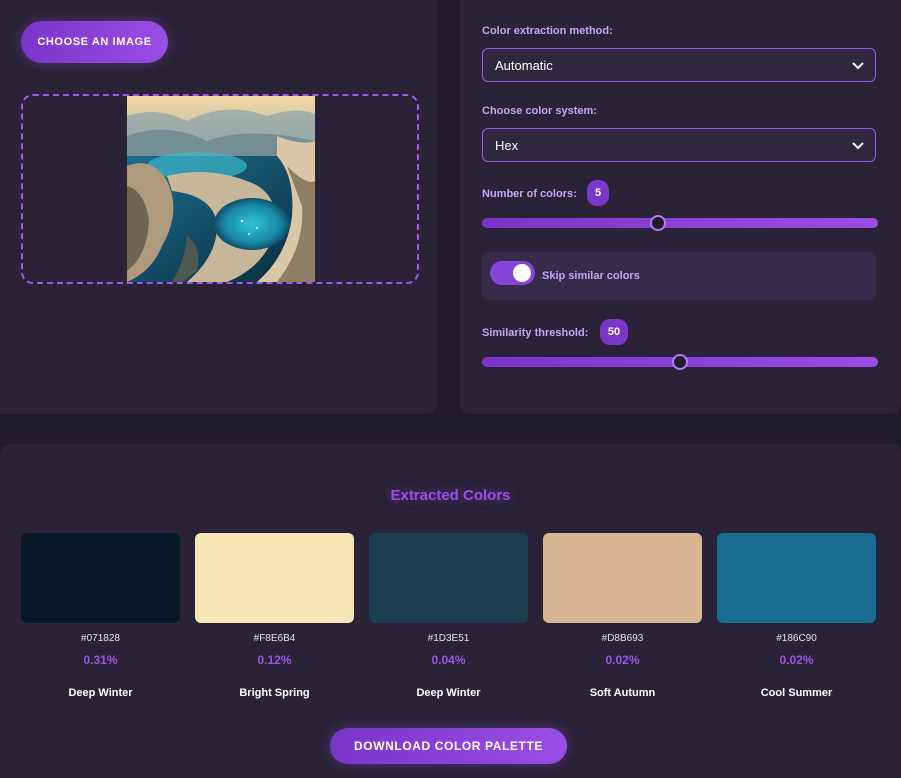  I want to click on extracted-colors-title: Extracted Colors, so click(450, 495).